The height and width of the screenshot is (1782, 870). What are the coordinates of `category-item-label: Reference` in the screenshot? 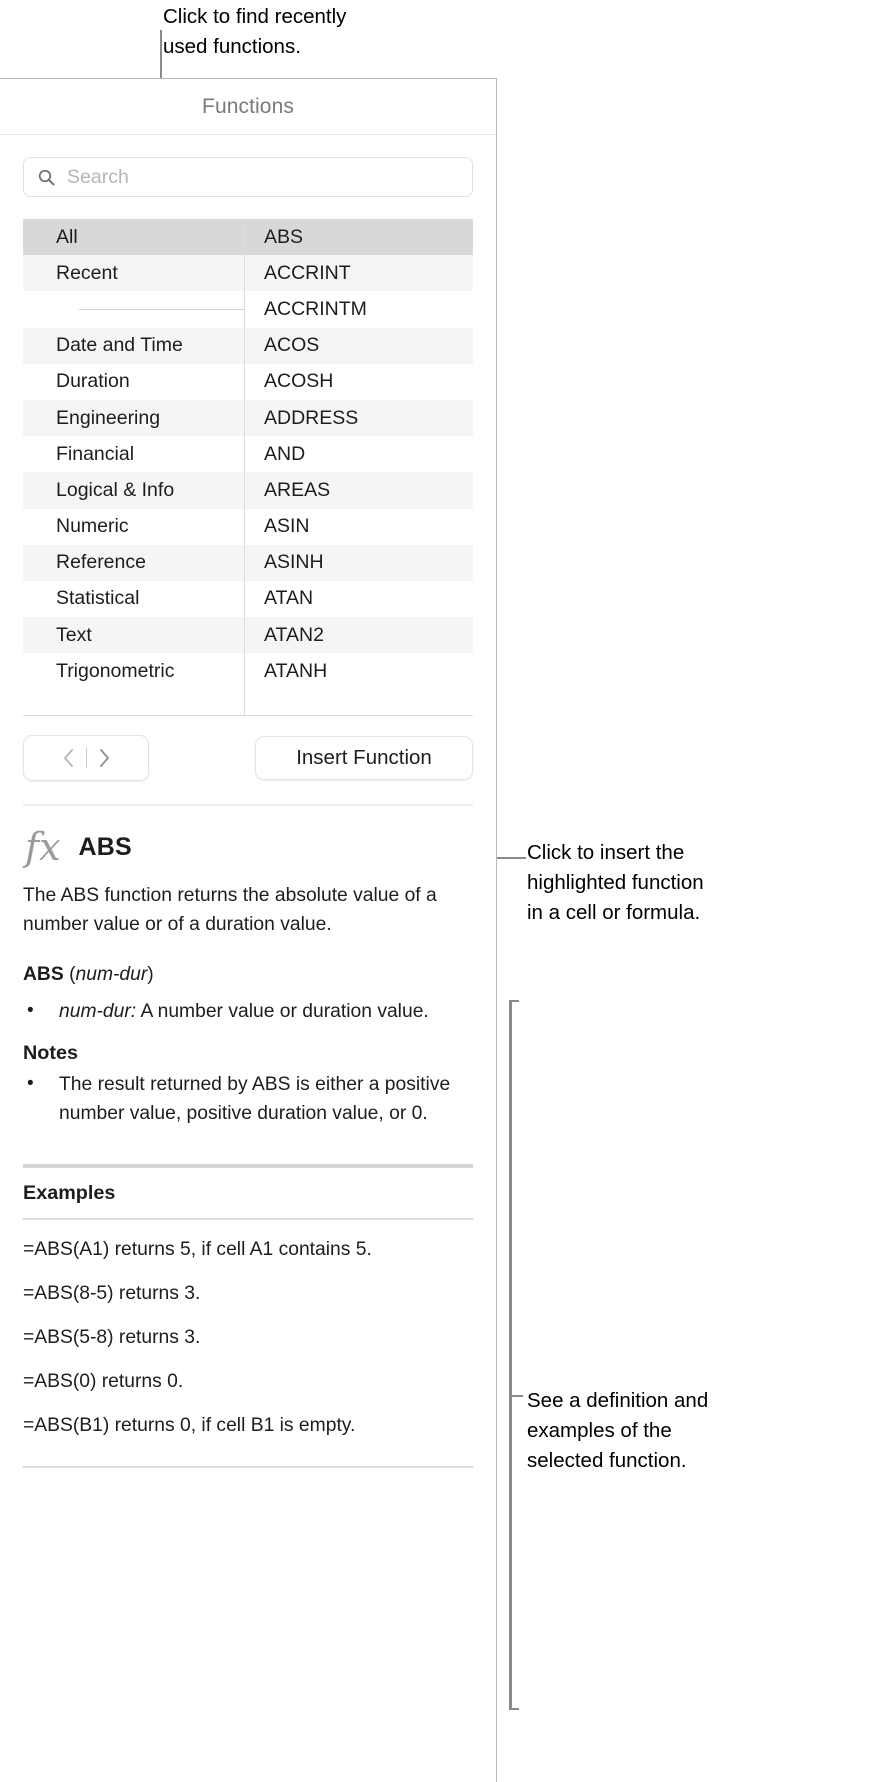 It's located at (101, 562).